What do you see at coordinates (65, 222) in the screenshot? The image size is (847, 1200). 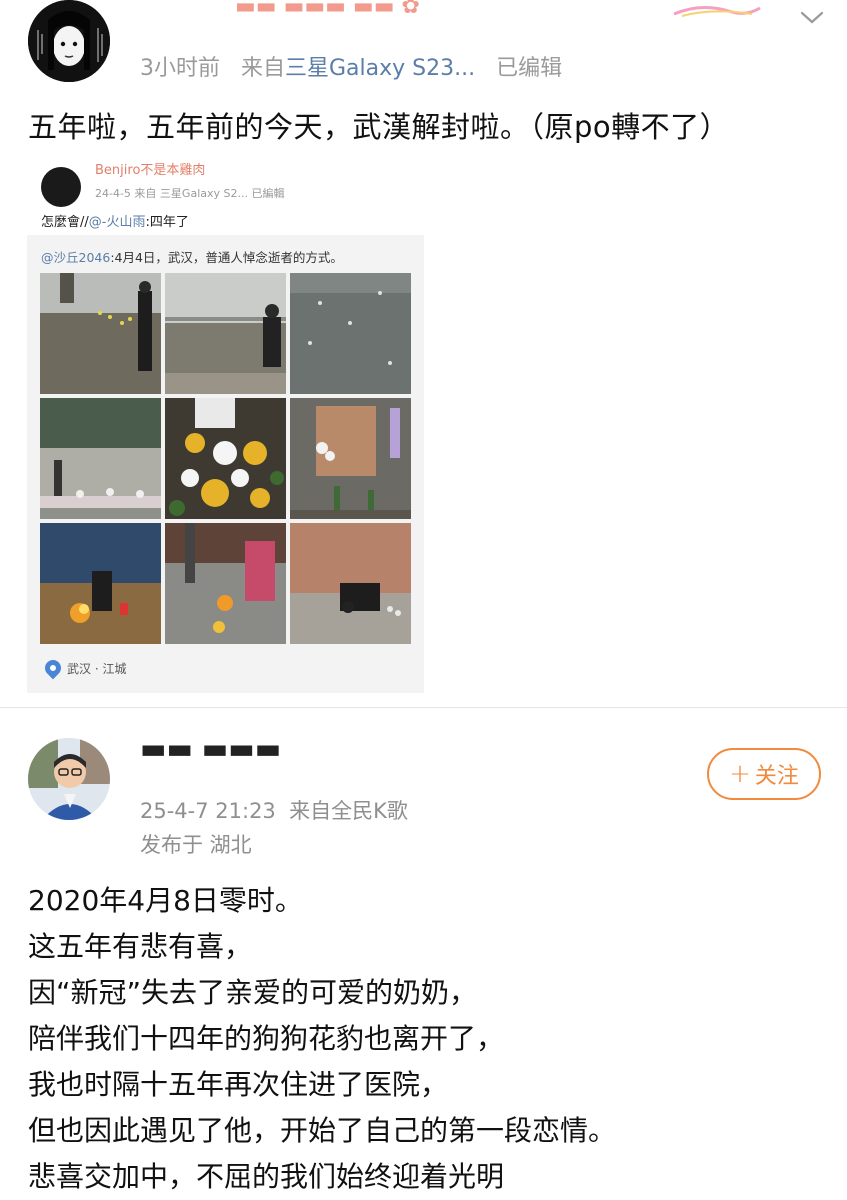 I see `embedded-text-prefix: 怎麼會//` at bounding box center [65, 222].